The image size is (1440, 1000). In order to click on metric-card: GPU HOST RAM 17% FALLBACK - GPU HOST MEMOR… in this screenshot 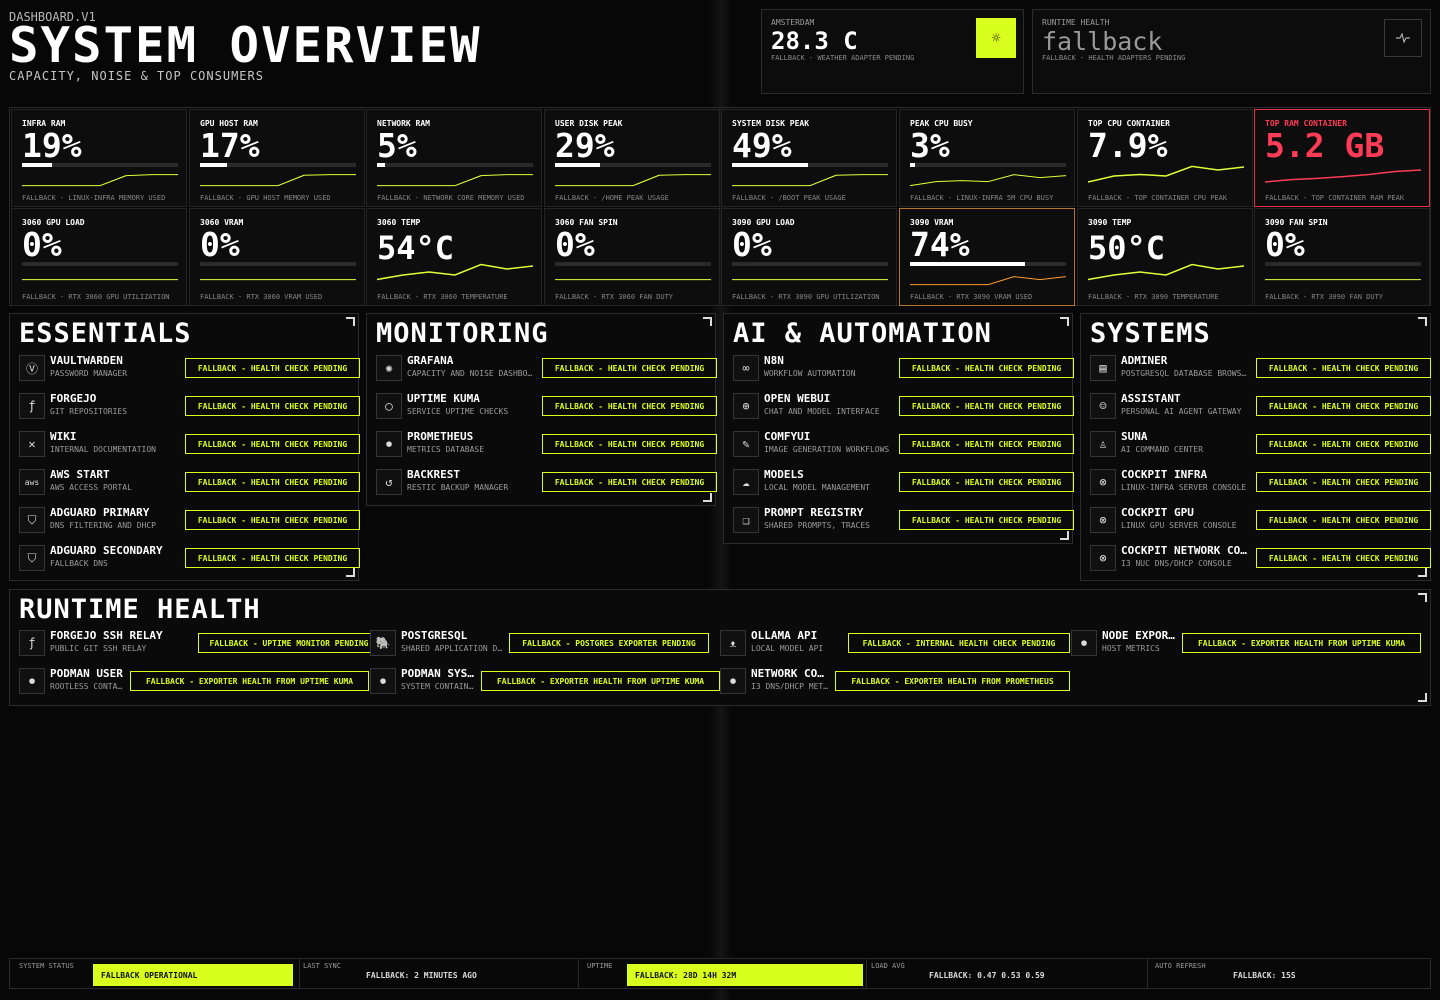, I will do `click(277, 158)`.